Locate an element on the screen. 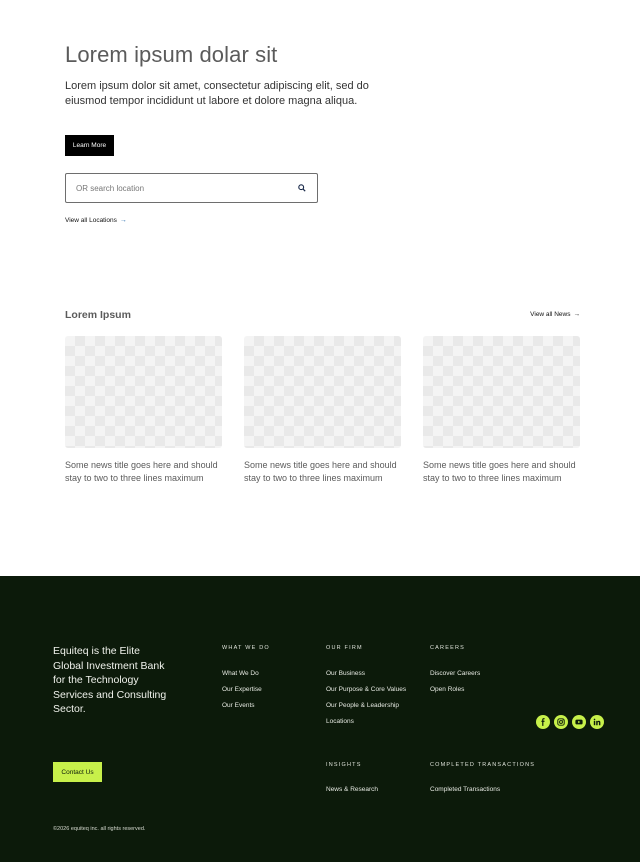 The height and width of the screenshot is (862, 640). contact-us-button: Contact Us is located at coordinates (77, 772).